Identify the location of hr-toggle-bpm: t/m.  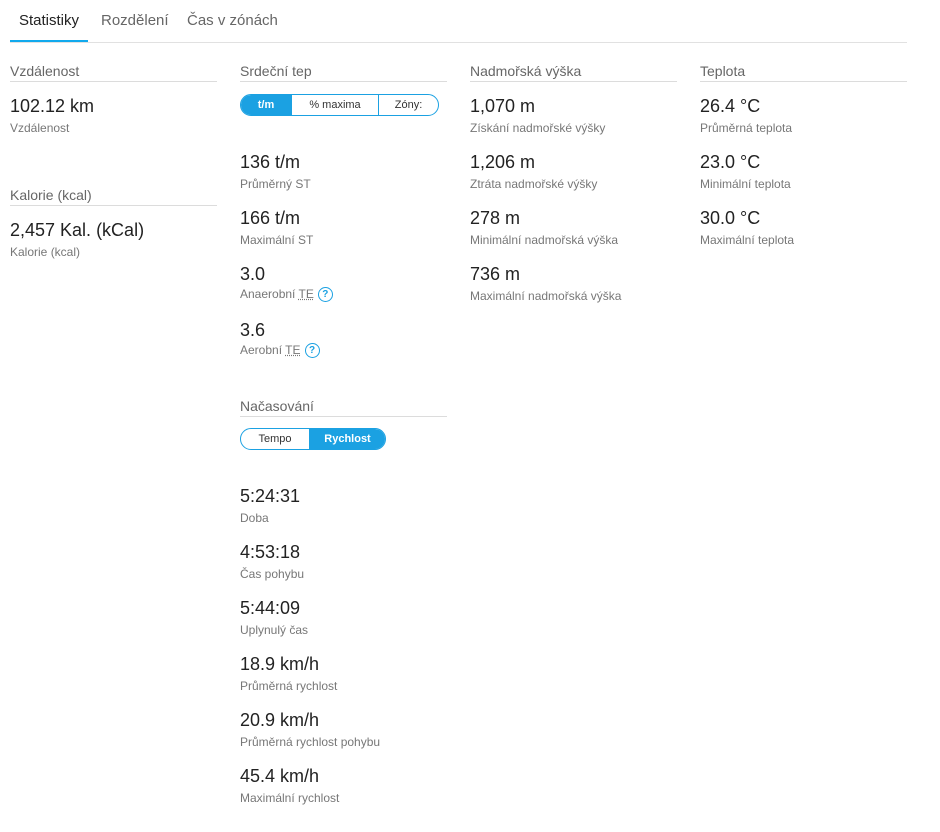
(266, 105).